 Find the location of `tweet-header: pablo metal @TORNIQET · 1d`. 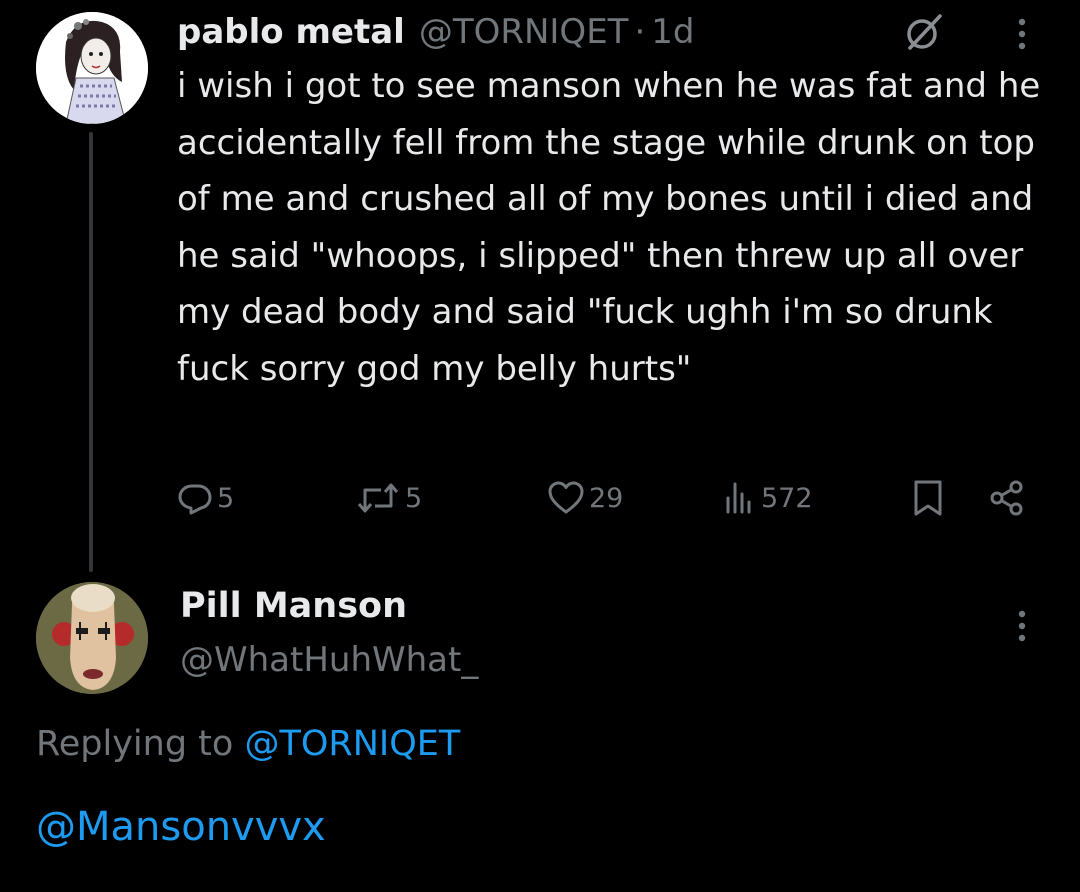

tweet-header: pablo metal @TORNIQET · 1d is located at coordinates (435, 32).